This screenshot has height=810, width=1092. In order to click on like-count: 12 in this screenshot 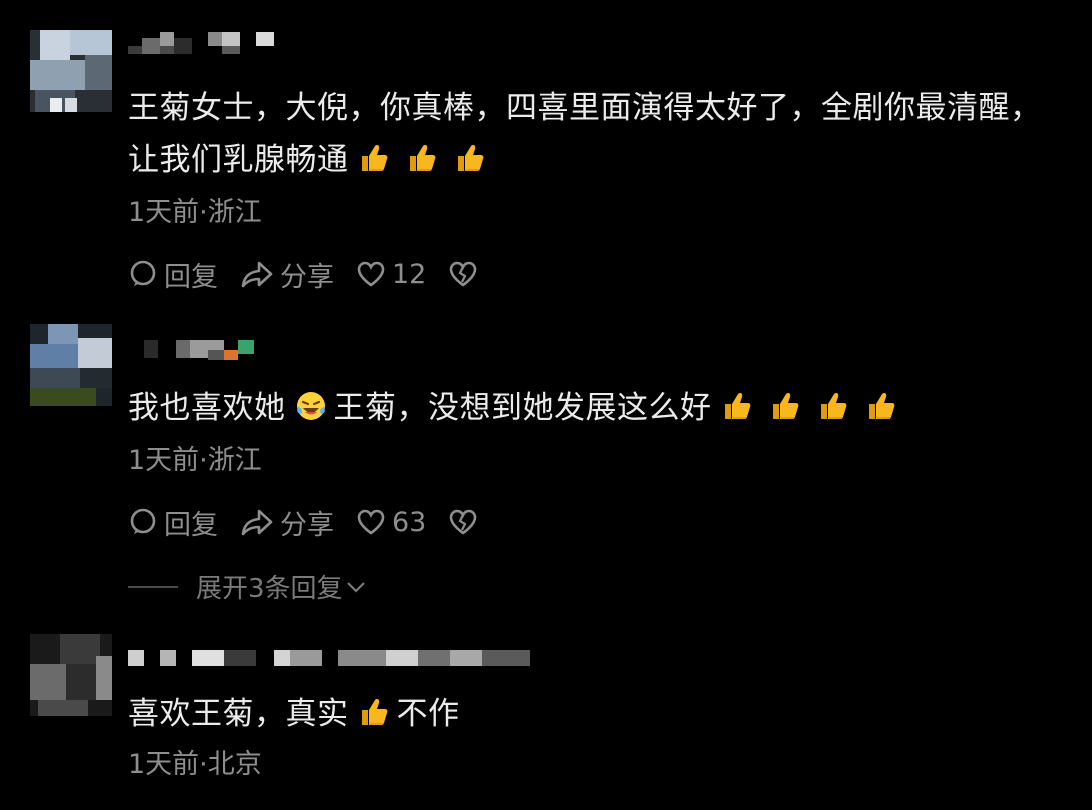, I will do `click(409, 274)`.